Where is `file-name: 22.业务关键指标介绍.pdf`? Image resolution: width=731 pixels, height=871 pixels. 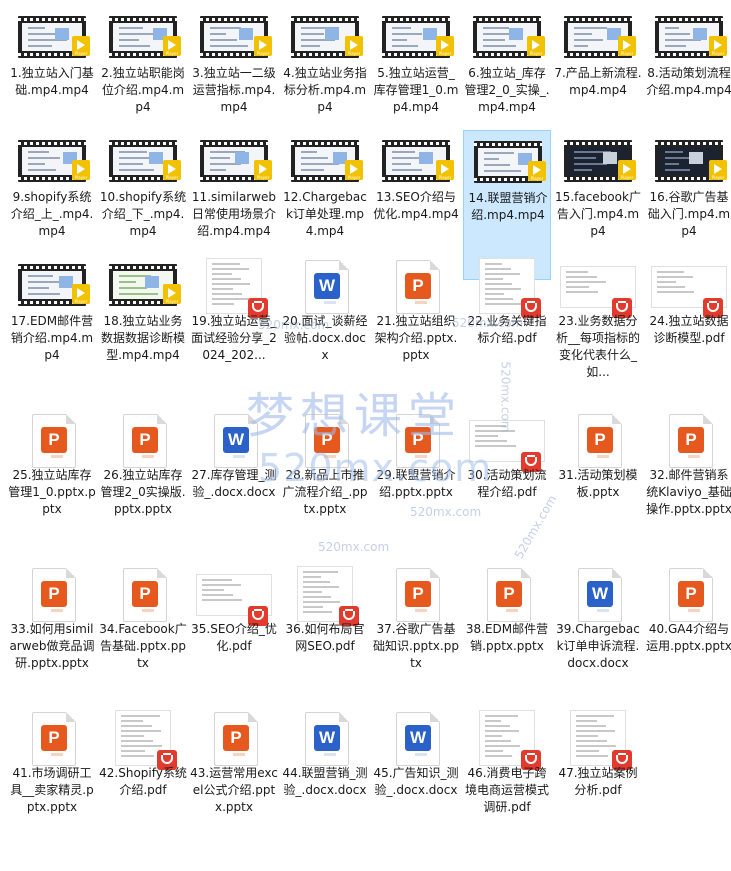
file-name: 22.业务关键指标介绍.pdf is located at coordinates (507, 329).